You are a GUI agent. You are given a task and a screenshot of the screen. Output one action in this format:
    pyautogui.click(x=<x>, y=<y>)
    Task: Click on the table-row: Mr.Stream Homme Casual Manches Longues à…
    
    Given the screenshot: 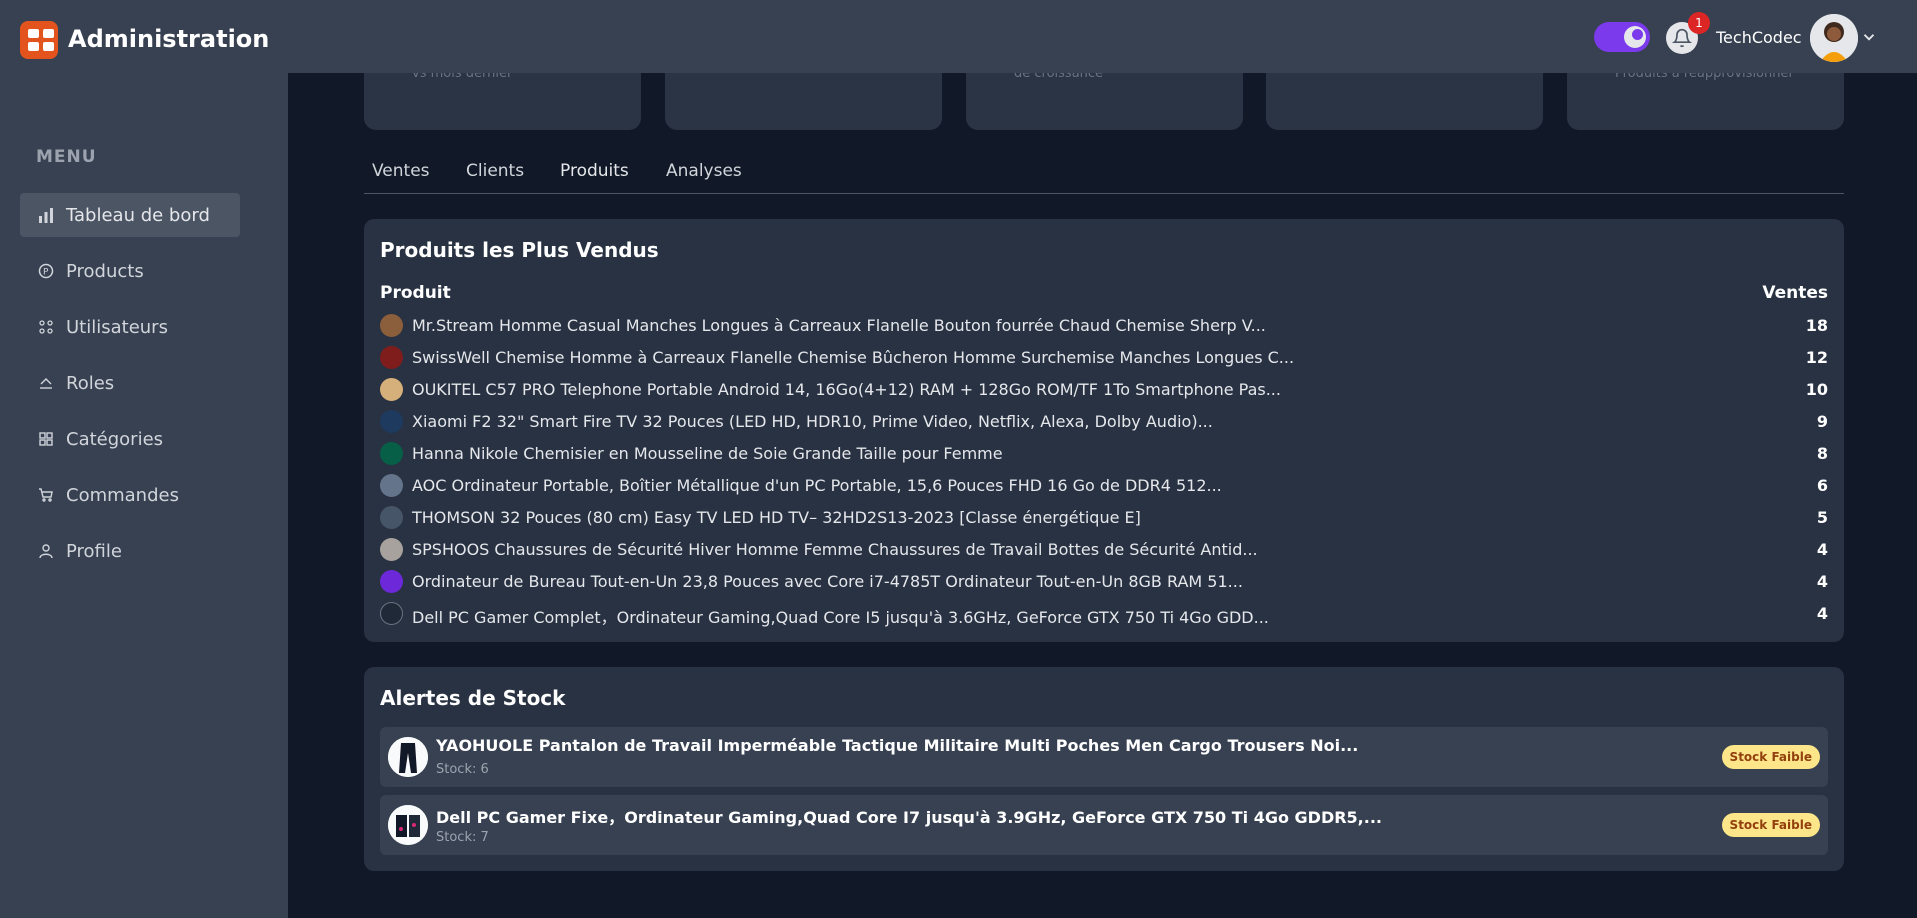 What is the action you would take?
    pyautogui.click(x=1104, y=325)
    